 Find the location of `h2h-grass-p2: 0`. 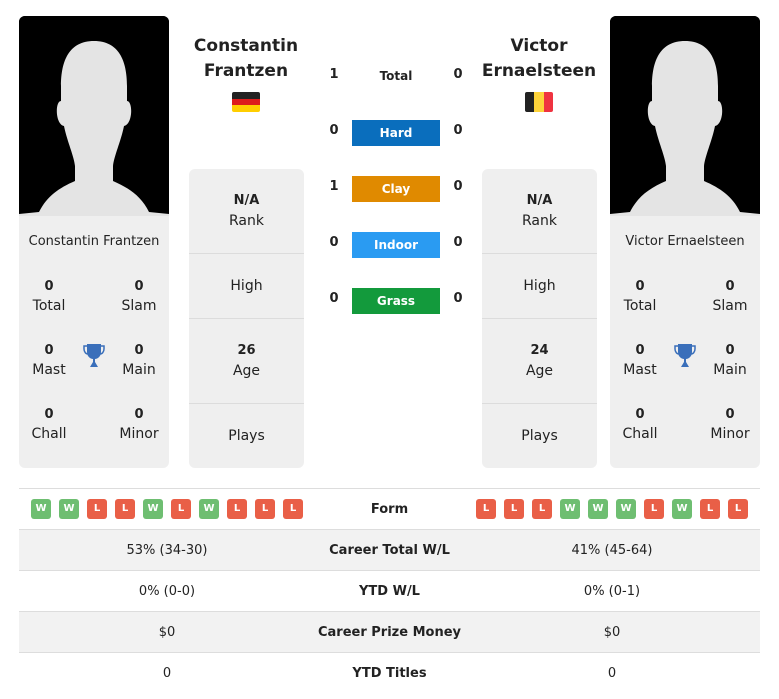

h2h-grass-p2: 0 is located at coordinates (458, 298).